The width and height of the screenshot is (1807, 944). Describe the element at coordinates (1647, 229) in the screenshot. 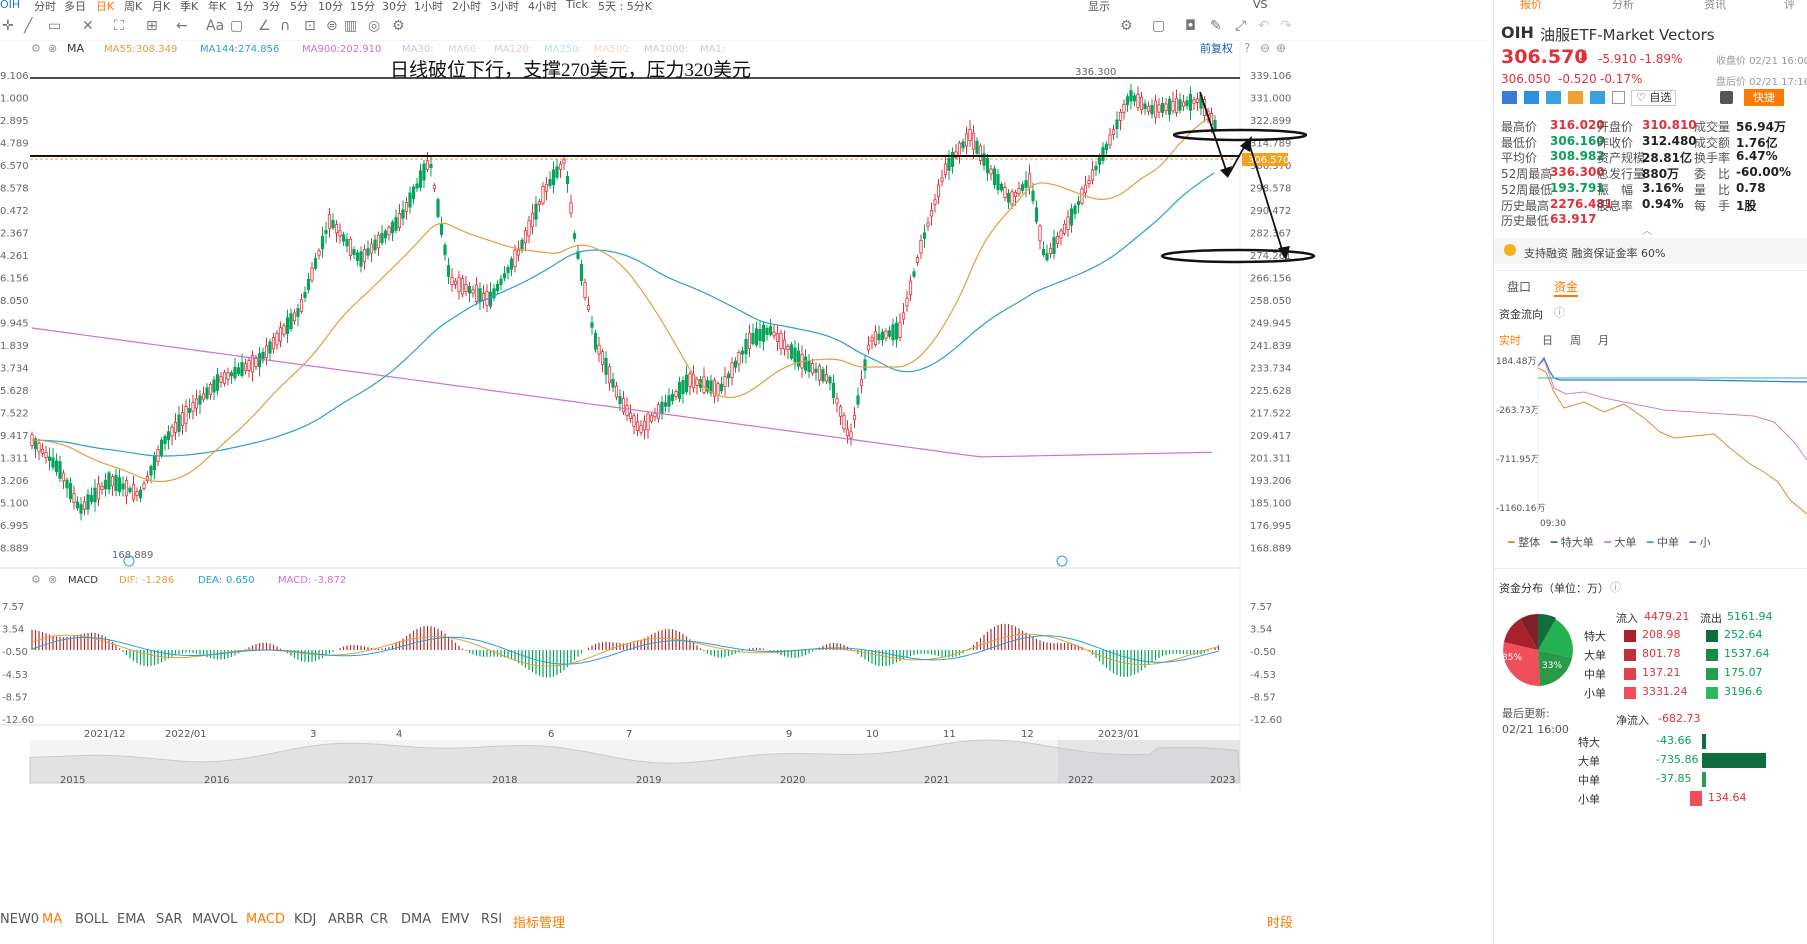

I see `expand-stats-icon: ︿` at that location.